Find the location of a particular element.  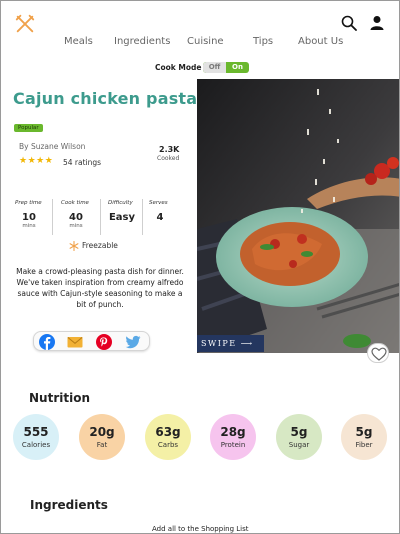

nutrition-sugar: 5g Sugar is located at coordinates (299, 437).